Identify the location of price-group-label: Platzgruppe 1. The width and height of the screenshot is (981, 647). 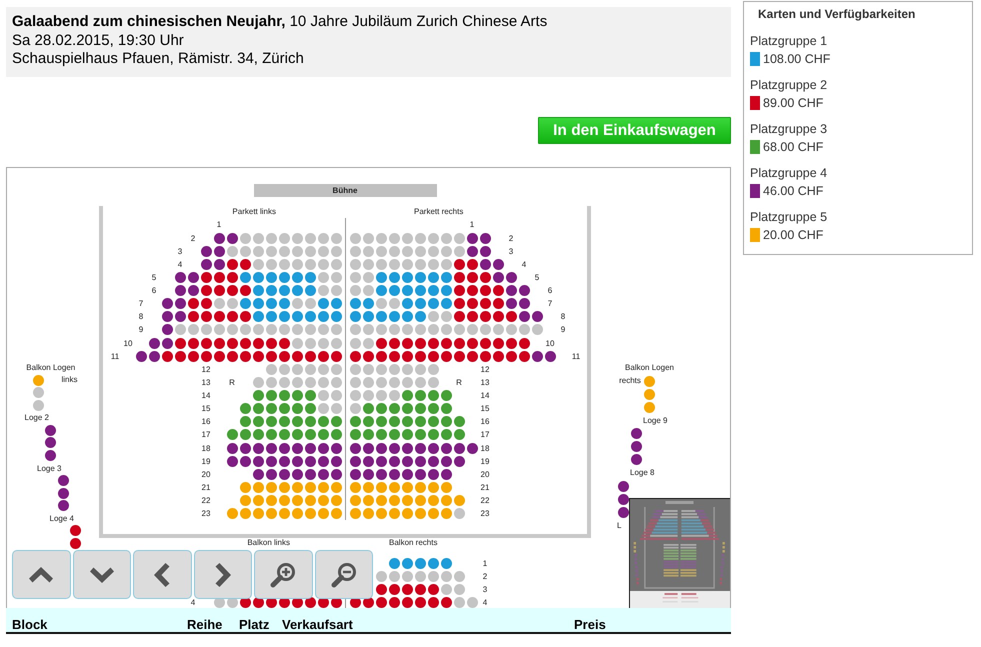
(789, 41).